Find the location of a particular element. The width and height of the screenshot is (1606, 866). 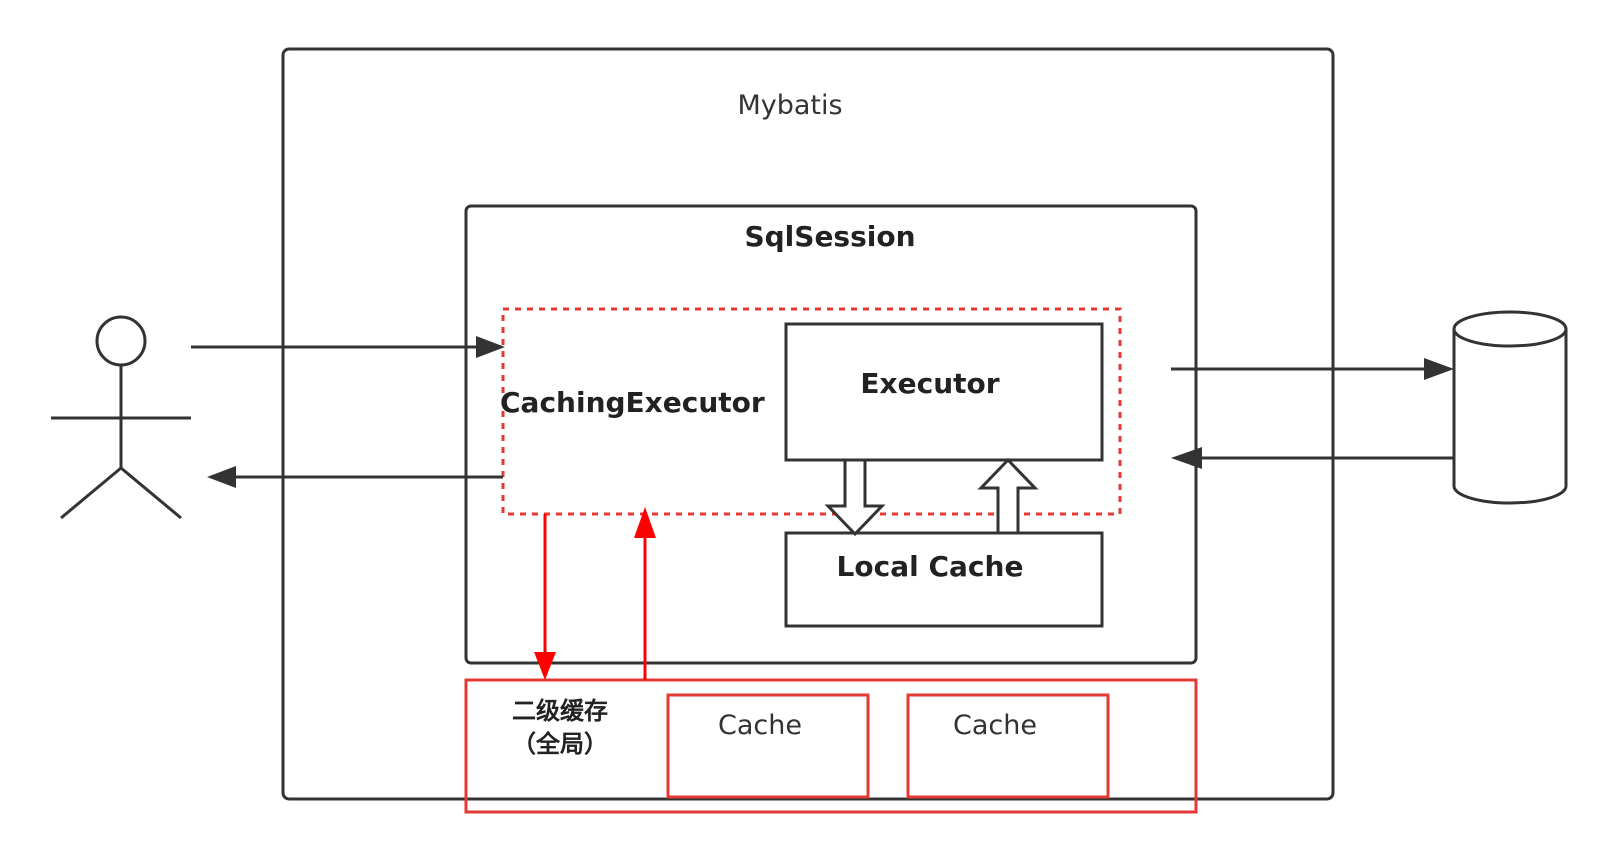

cache-label-1: Cache is located at coordinates (760, 725).